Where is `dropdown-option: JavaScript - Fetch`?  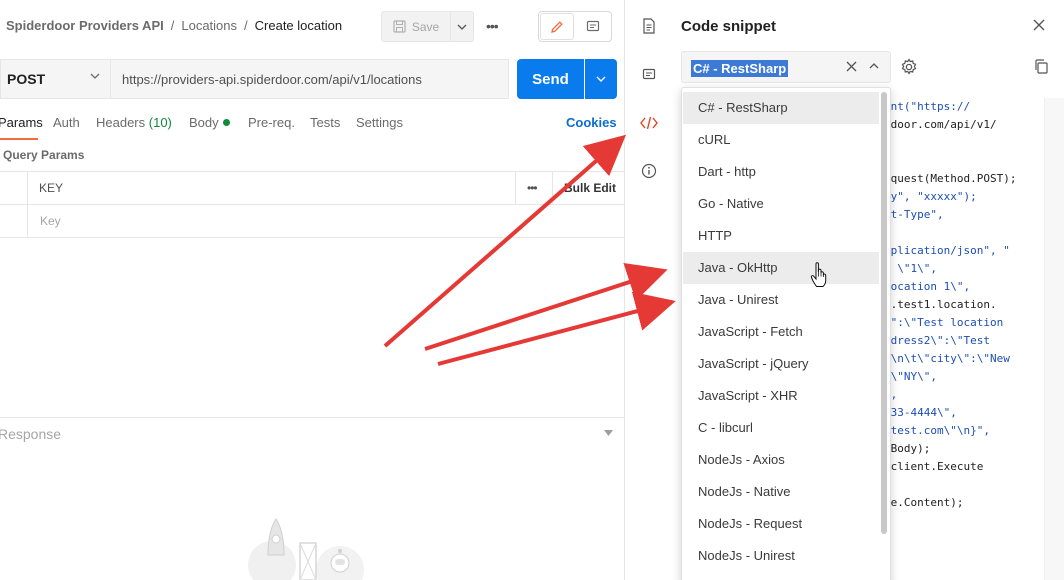 dropdown-option: JavaScript - Fetch is located at coordinates (781, 332).